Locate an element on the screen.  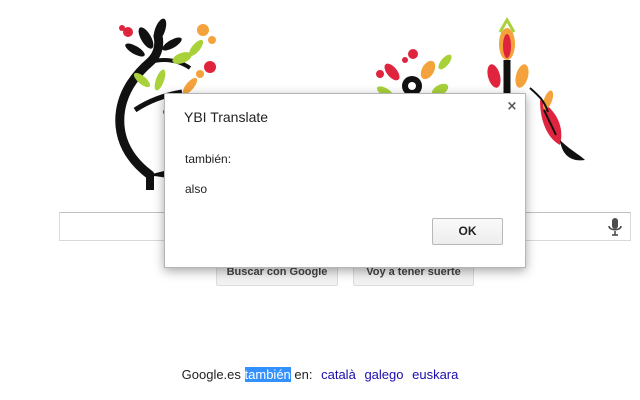
close-icon: × is located at coordinates (512, 107).